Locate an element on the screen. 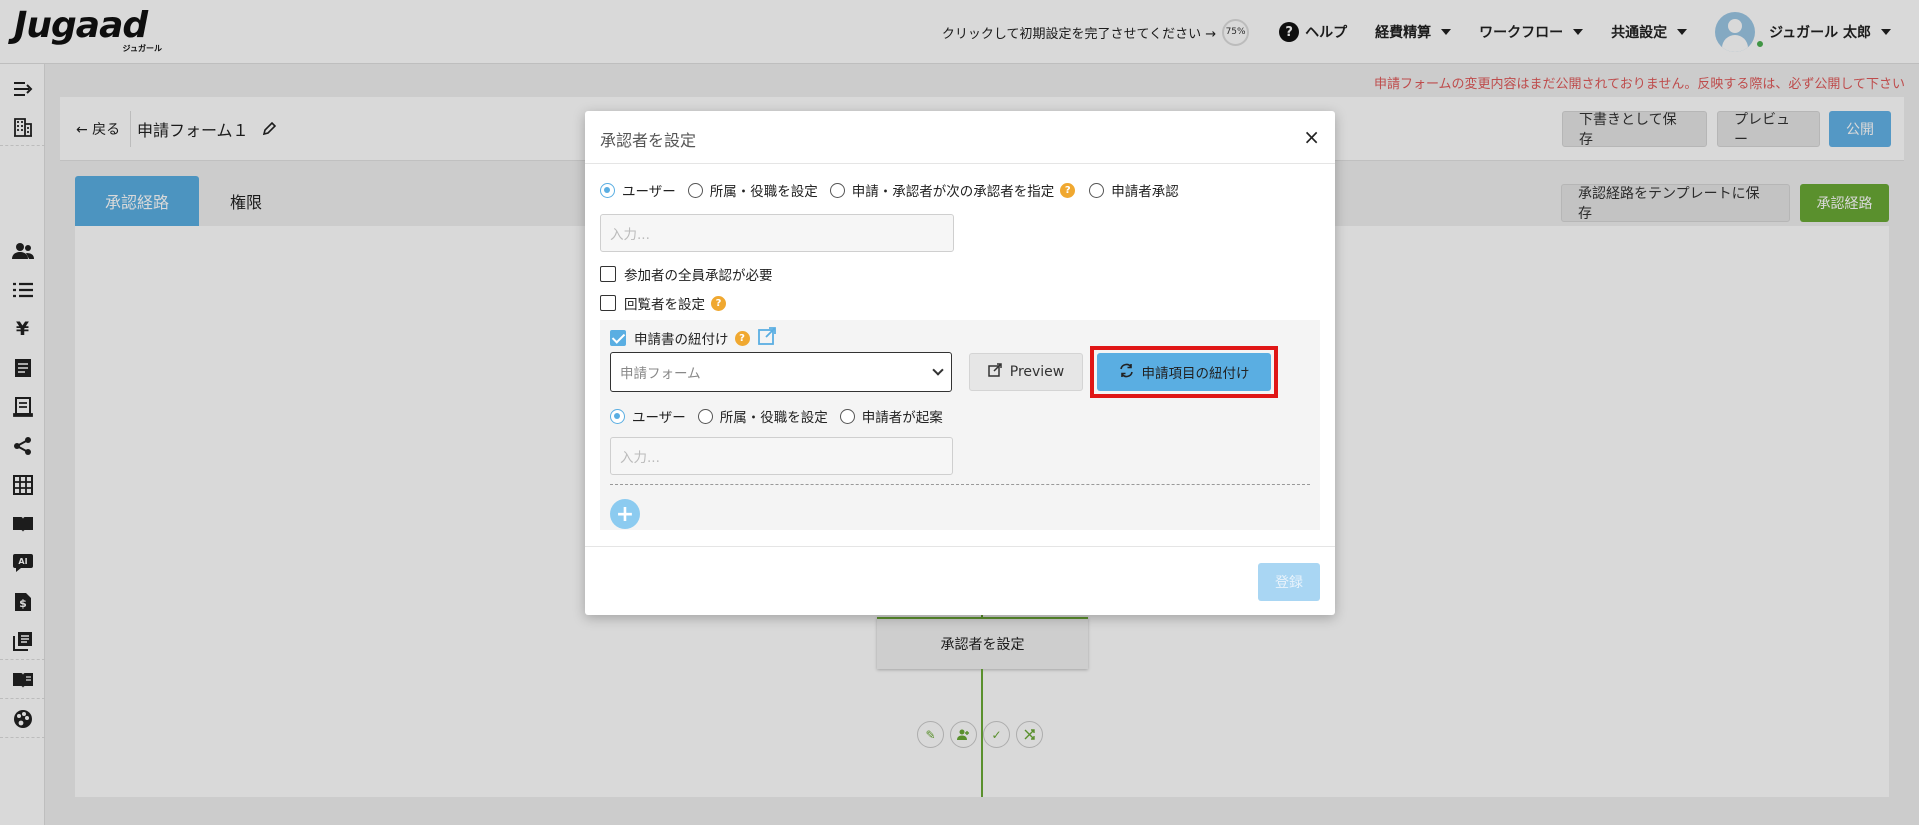 This screenshot has width=1919, height=825. sub-radio-applicant-draft-label: 申請者が起案 is located at coordinates (902, 418).